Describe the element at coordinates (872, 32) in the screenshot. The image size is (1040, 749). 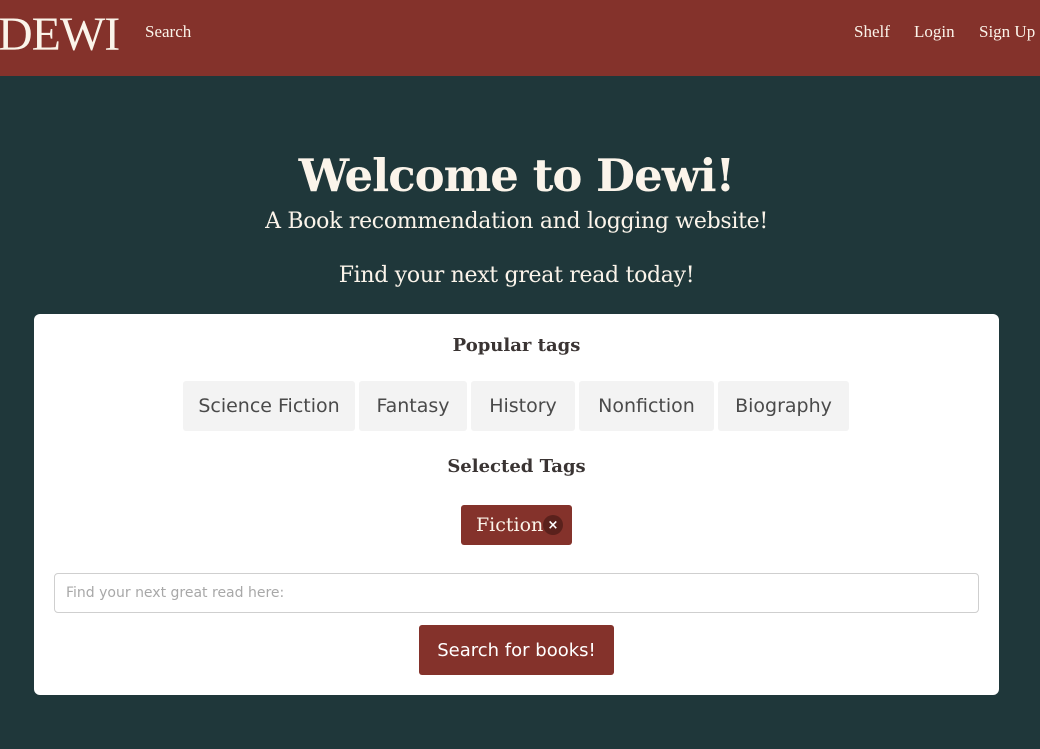
I see `nav-shelf-link: Shelf` at that location.